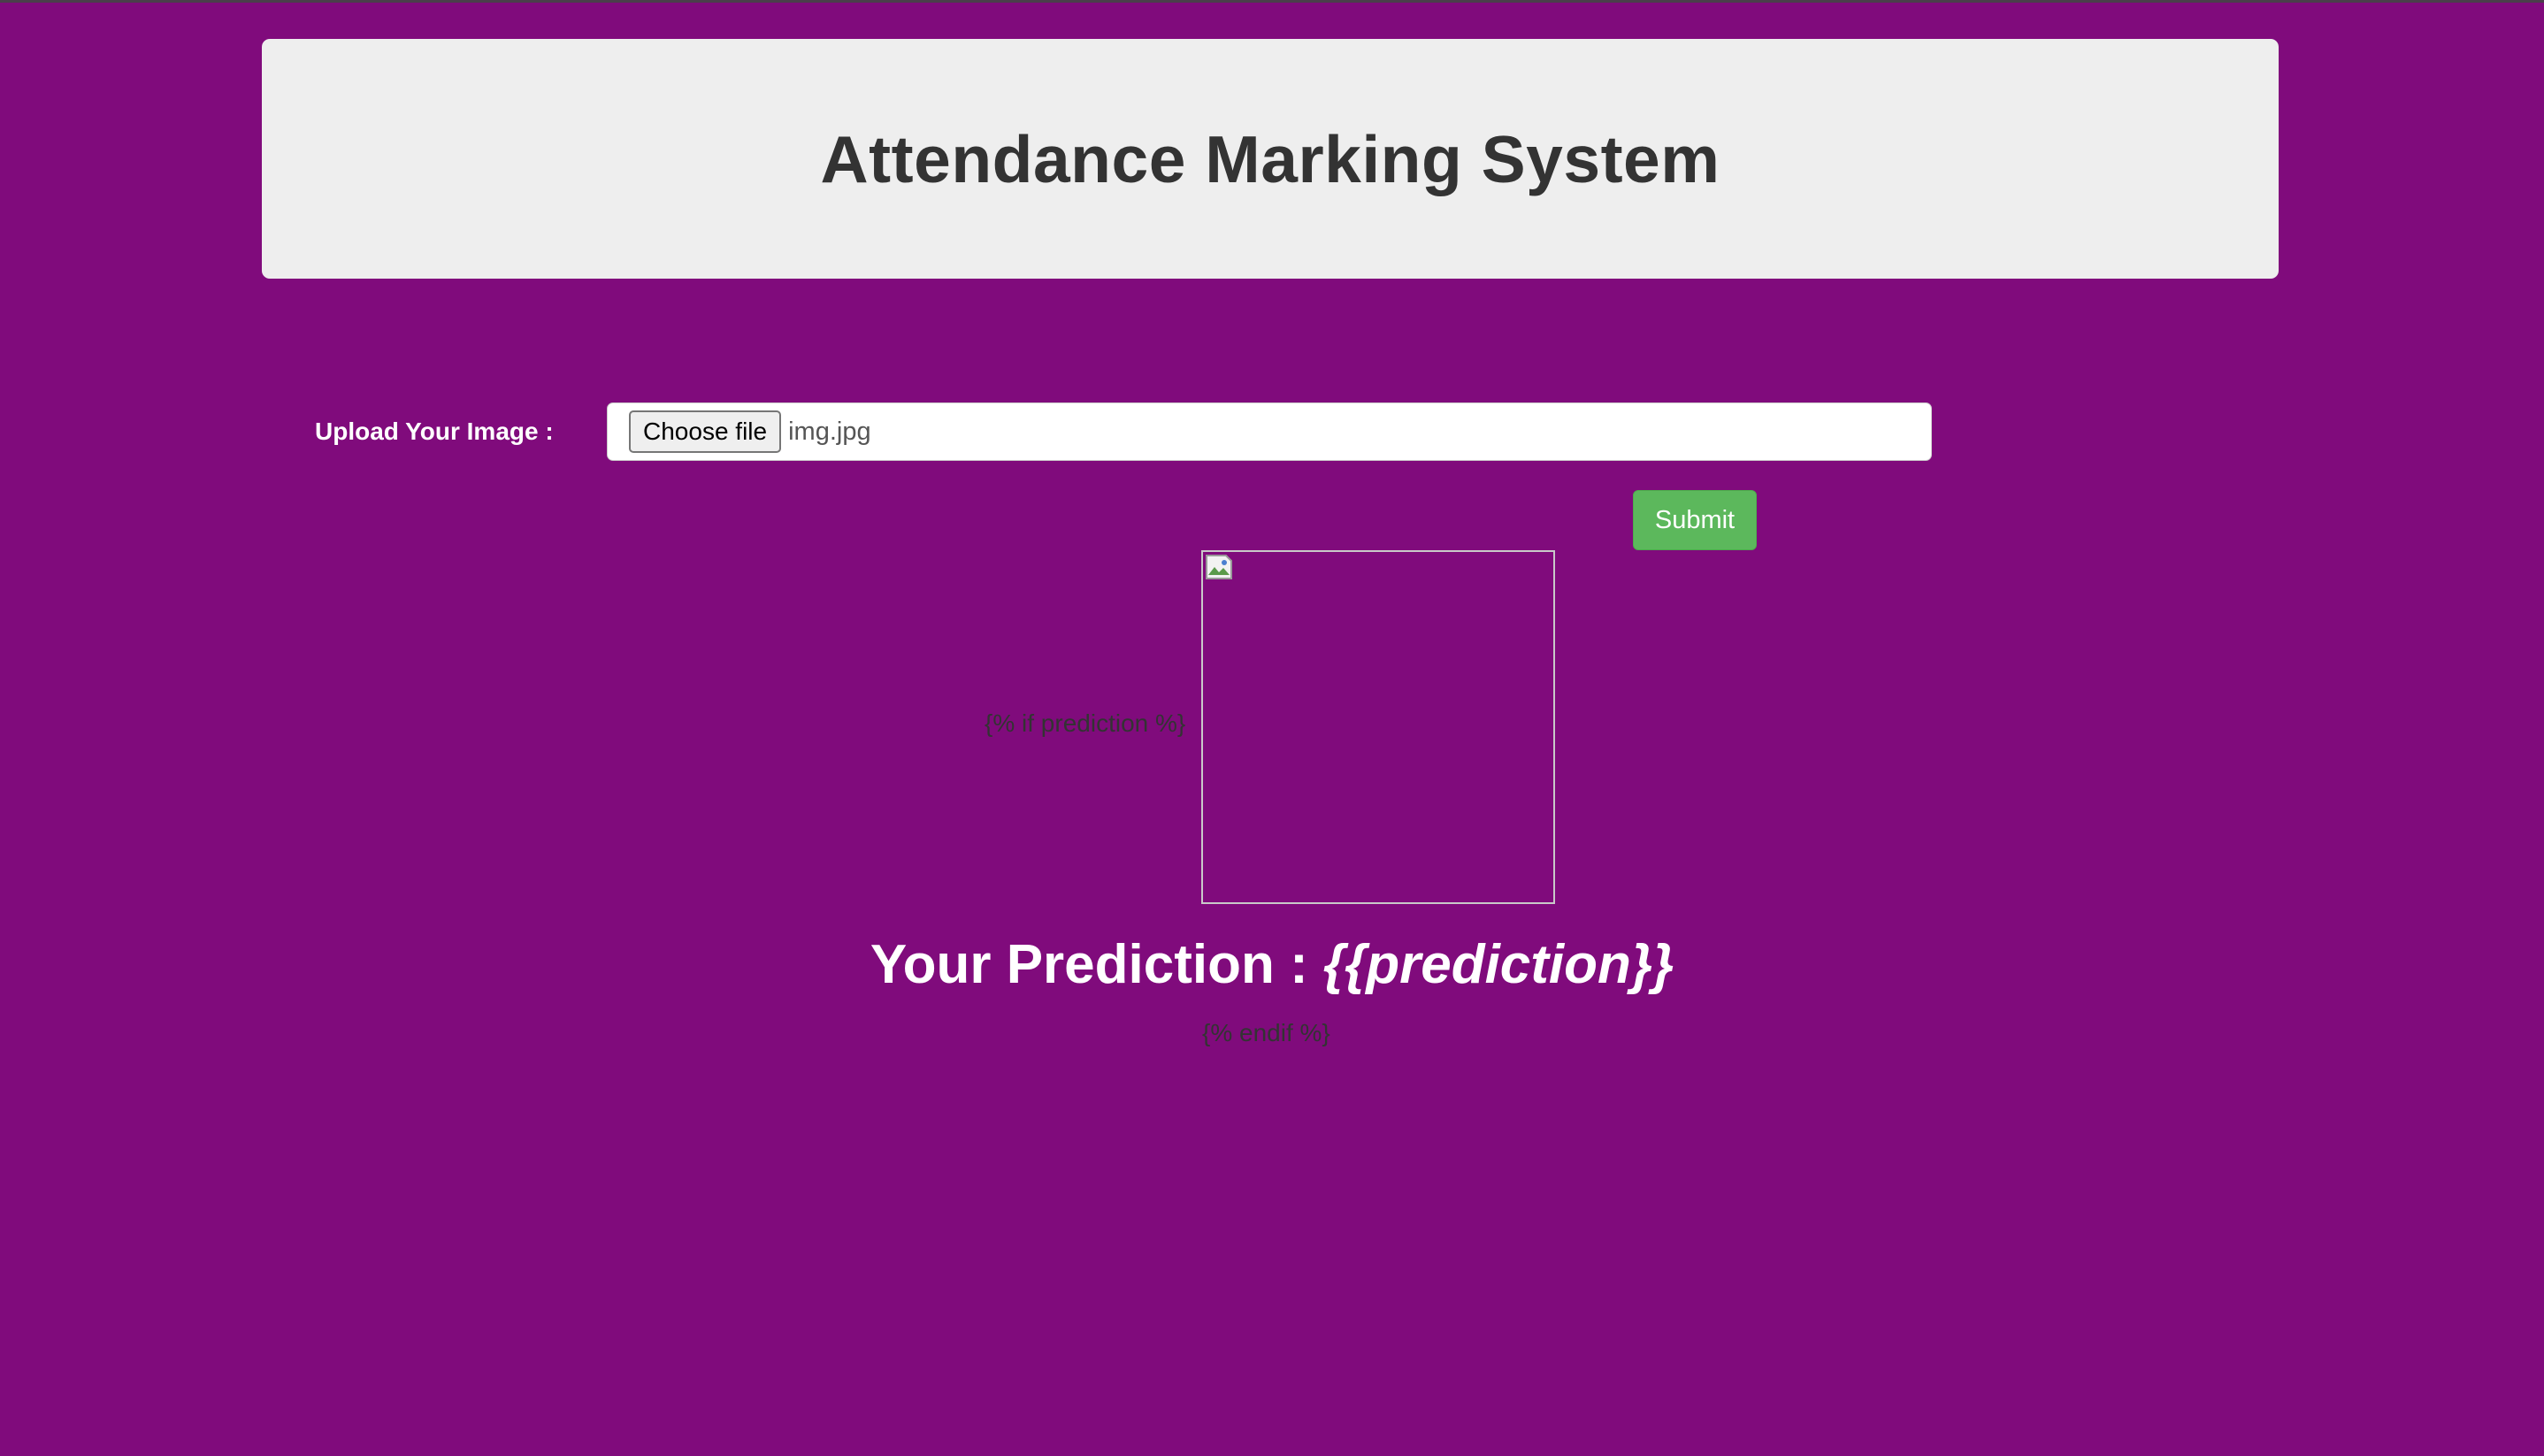  What do you see at coordinates (1498, 964) in the screenshot?
I see `prediction-value: {{prediction}}` at bounding box center [1498, 964].